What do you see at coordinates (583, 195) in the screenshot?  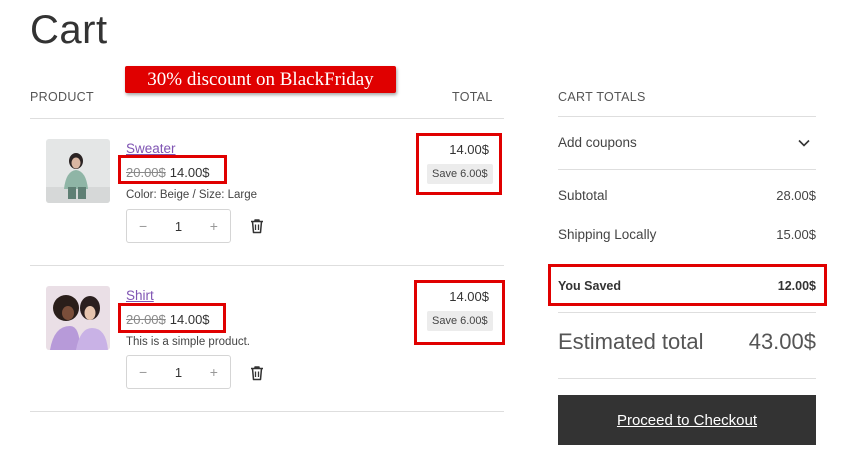 I see `subtotal-label: Subtotal` at bounding box center [583, 195].